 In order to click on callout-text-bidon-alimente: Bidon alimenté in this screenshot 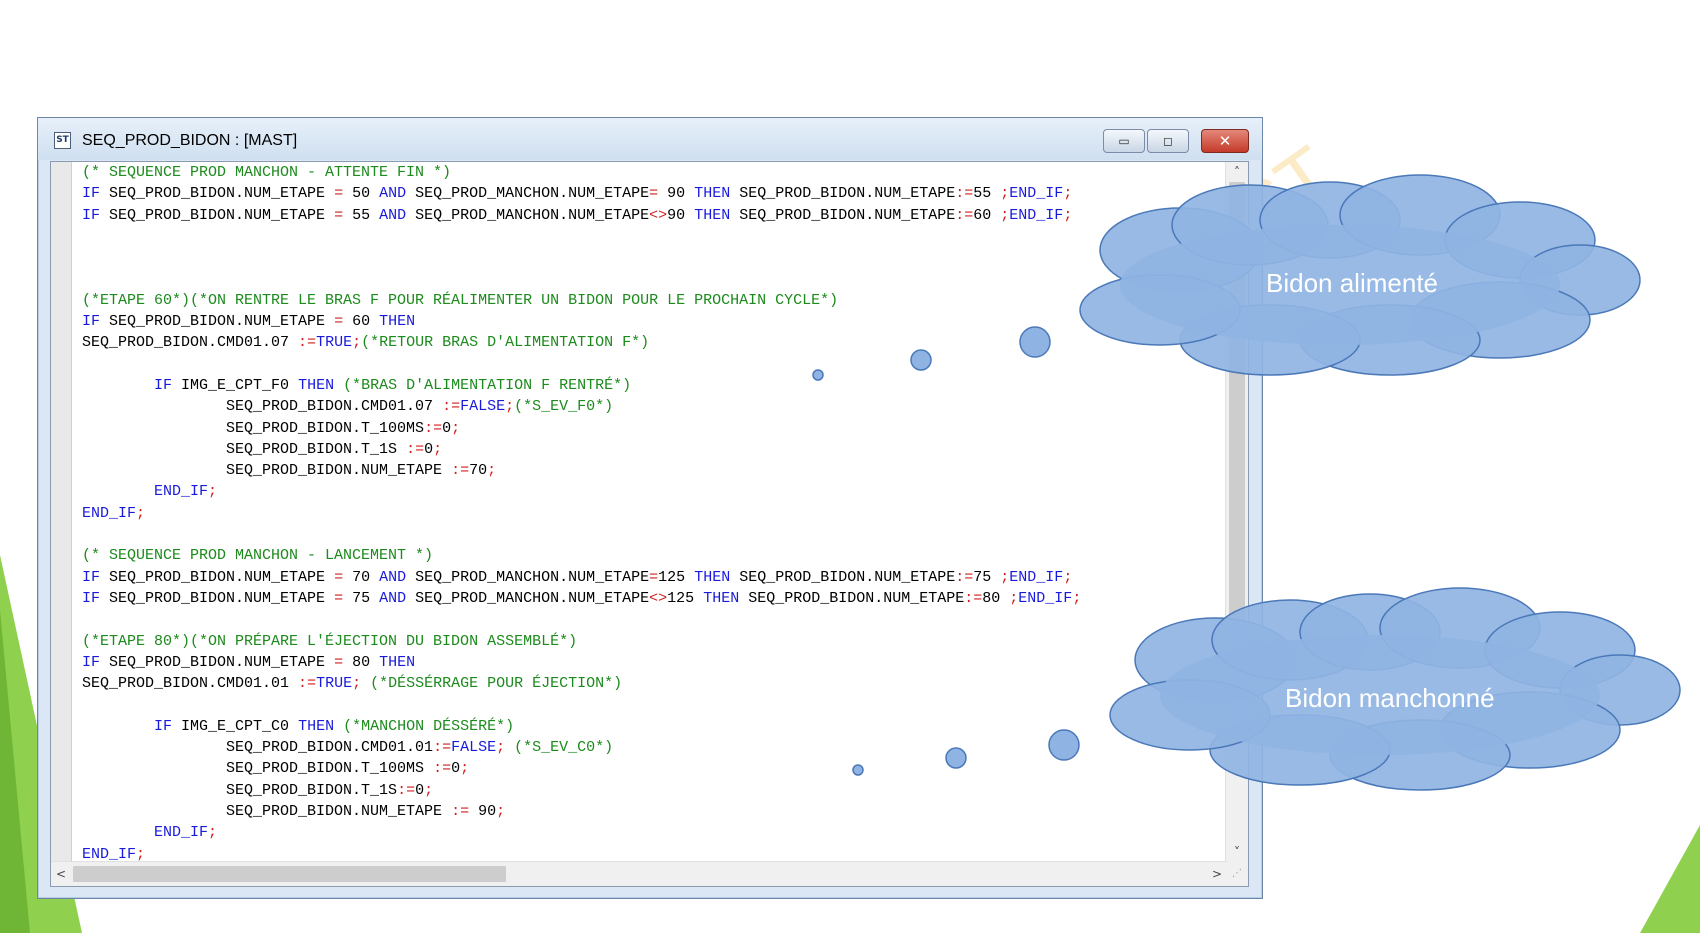, I will do `click(1352, 283)`.